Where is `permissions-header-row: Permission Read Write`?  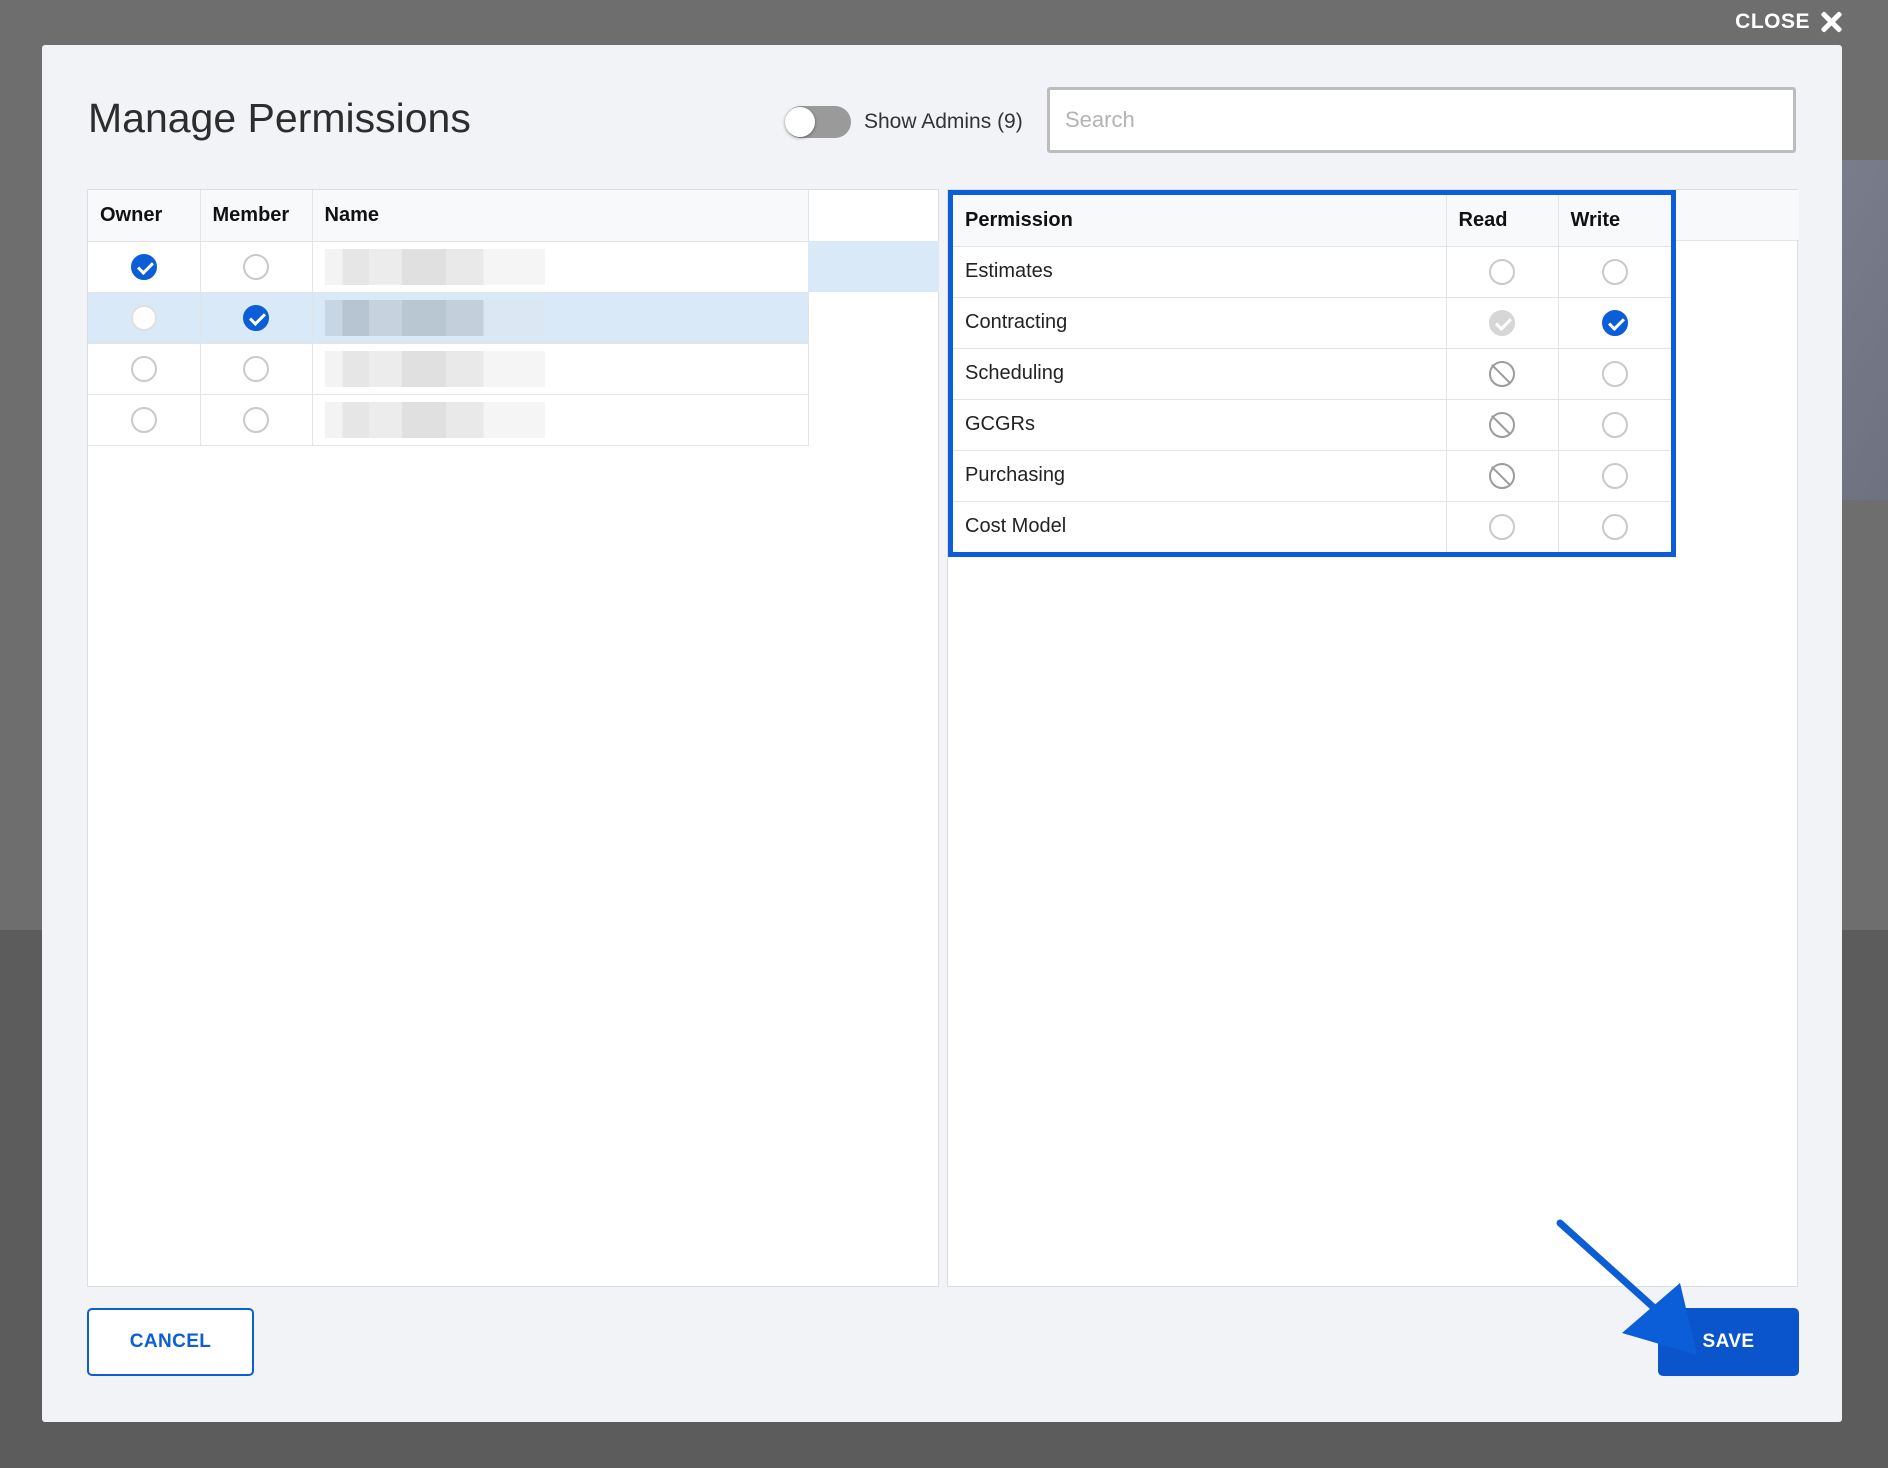 permissions-header-row: Permission Read Write is located at coordinates (1312, 221).